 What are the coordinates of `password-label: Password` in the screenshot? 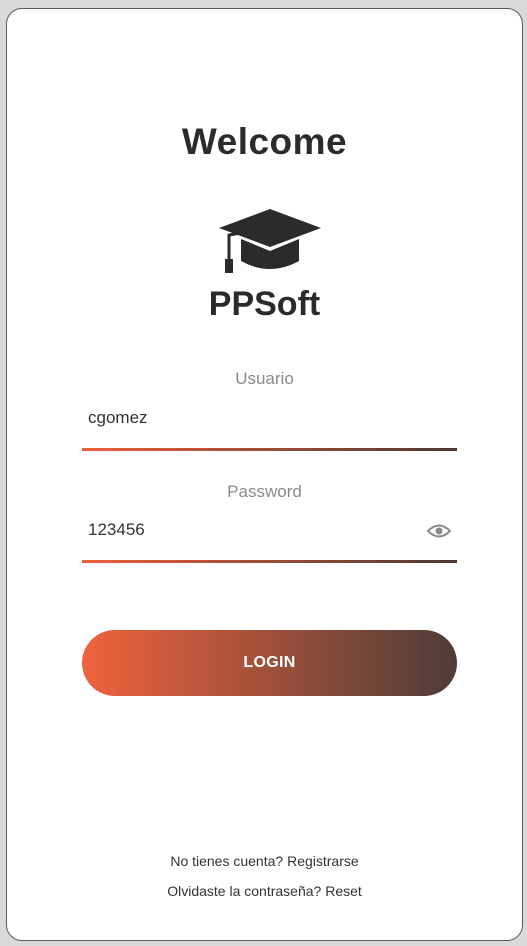 It's located at (264, 491).